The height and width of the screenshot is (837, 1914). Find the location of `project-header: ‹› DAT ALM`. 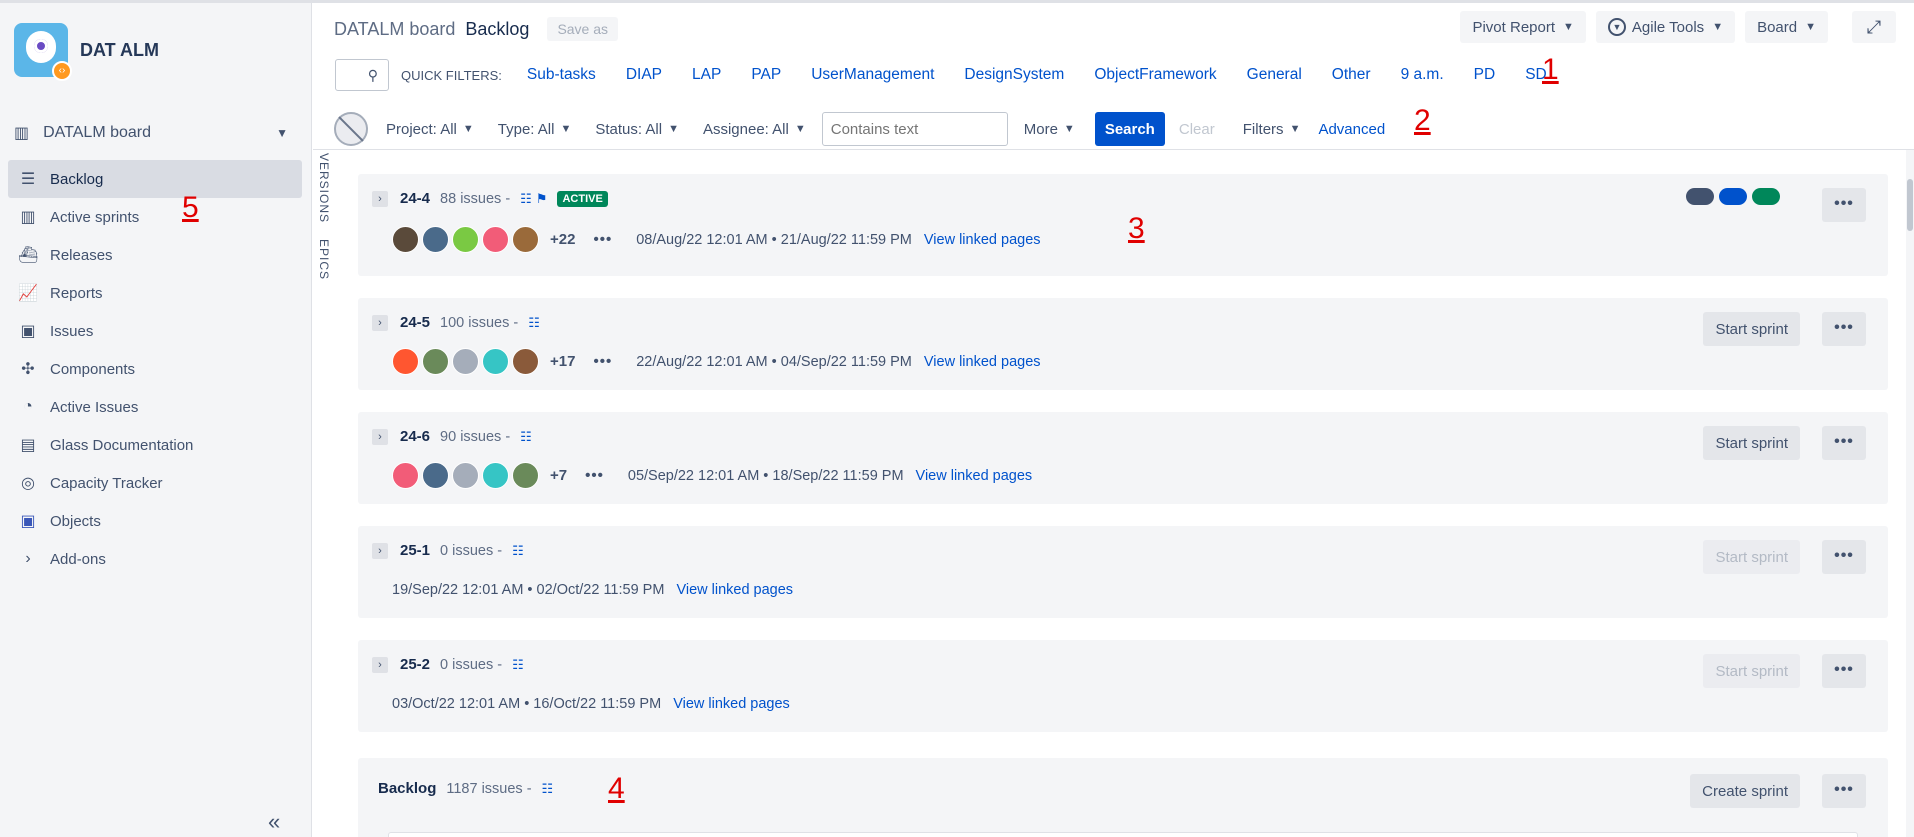

project-header: ‹› DAT ALM is located at coordinates (86, 52).